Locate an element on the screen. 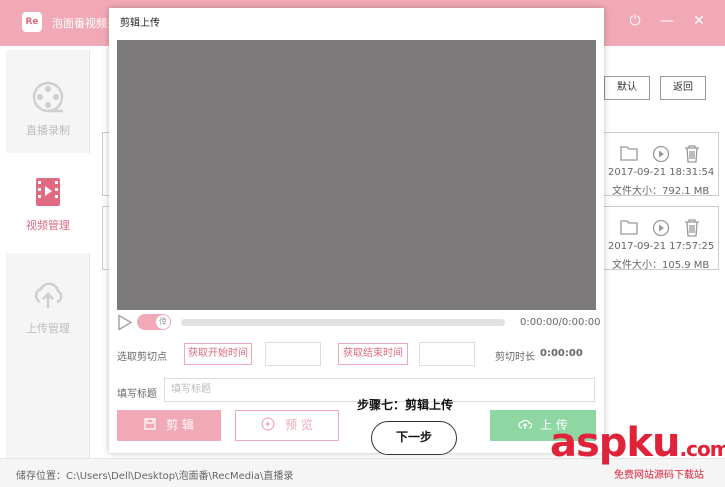 This screenshot has height=487, width=725. cut-point-label: 选取剪切点 is located at coordinates (142, 357).